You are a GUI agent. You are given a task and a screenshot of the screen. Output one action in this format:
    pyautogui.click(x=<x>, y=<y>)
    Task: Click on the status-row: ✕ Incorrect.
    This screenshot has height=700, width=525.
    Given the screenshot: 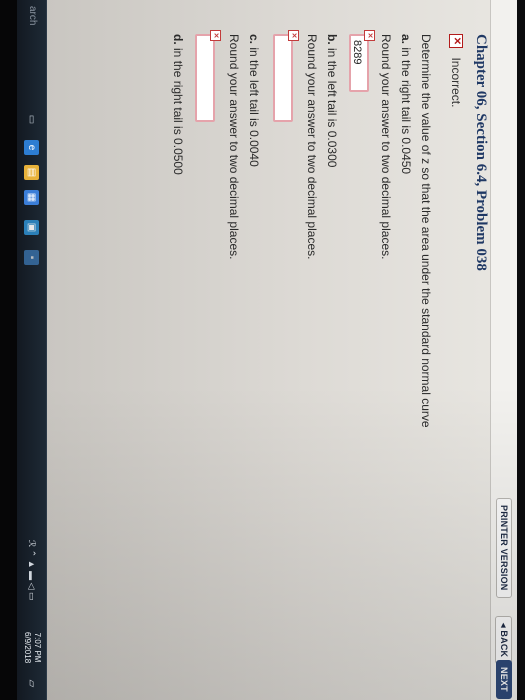 What is the action you would take?
    pyautogui.click(x=456, y=70)
    